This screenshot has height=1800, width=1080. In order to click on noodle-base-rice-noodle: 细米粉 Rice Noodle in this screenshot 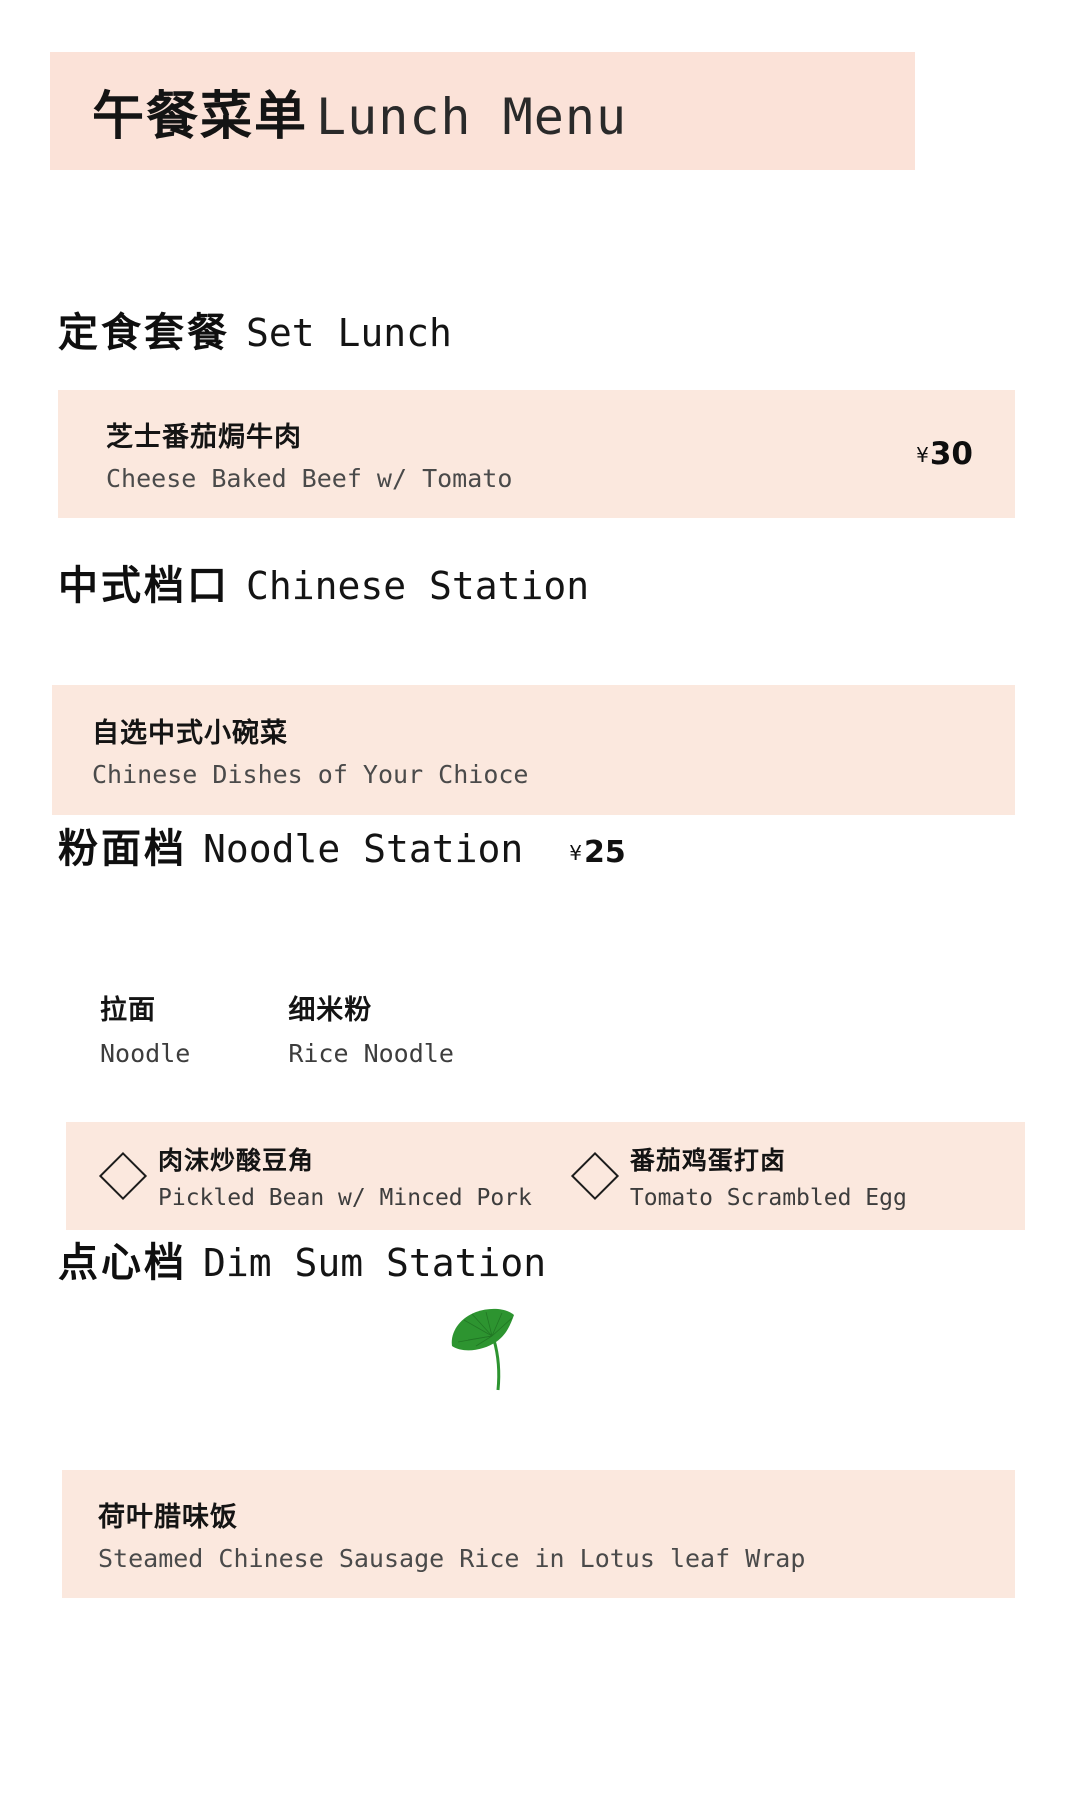, I will do `click(371, 1028)`.